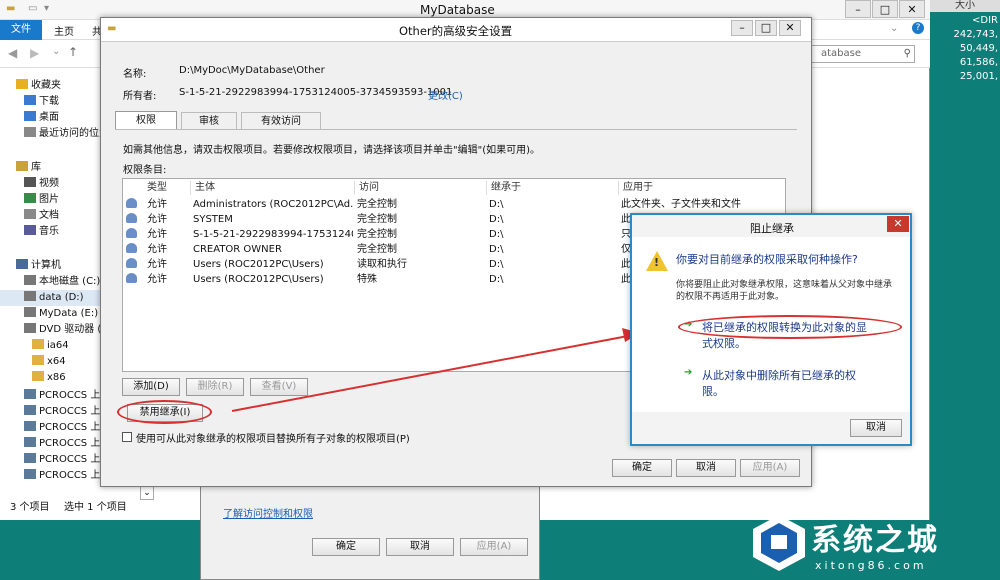 The image size is (1000, 580). Describe the element at coordinates (730, 297) in the screenshot. I see `block-desc-line2: 的权限不再适用于此对象。` at that location.